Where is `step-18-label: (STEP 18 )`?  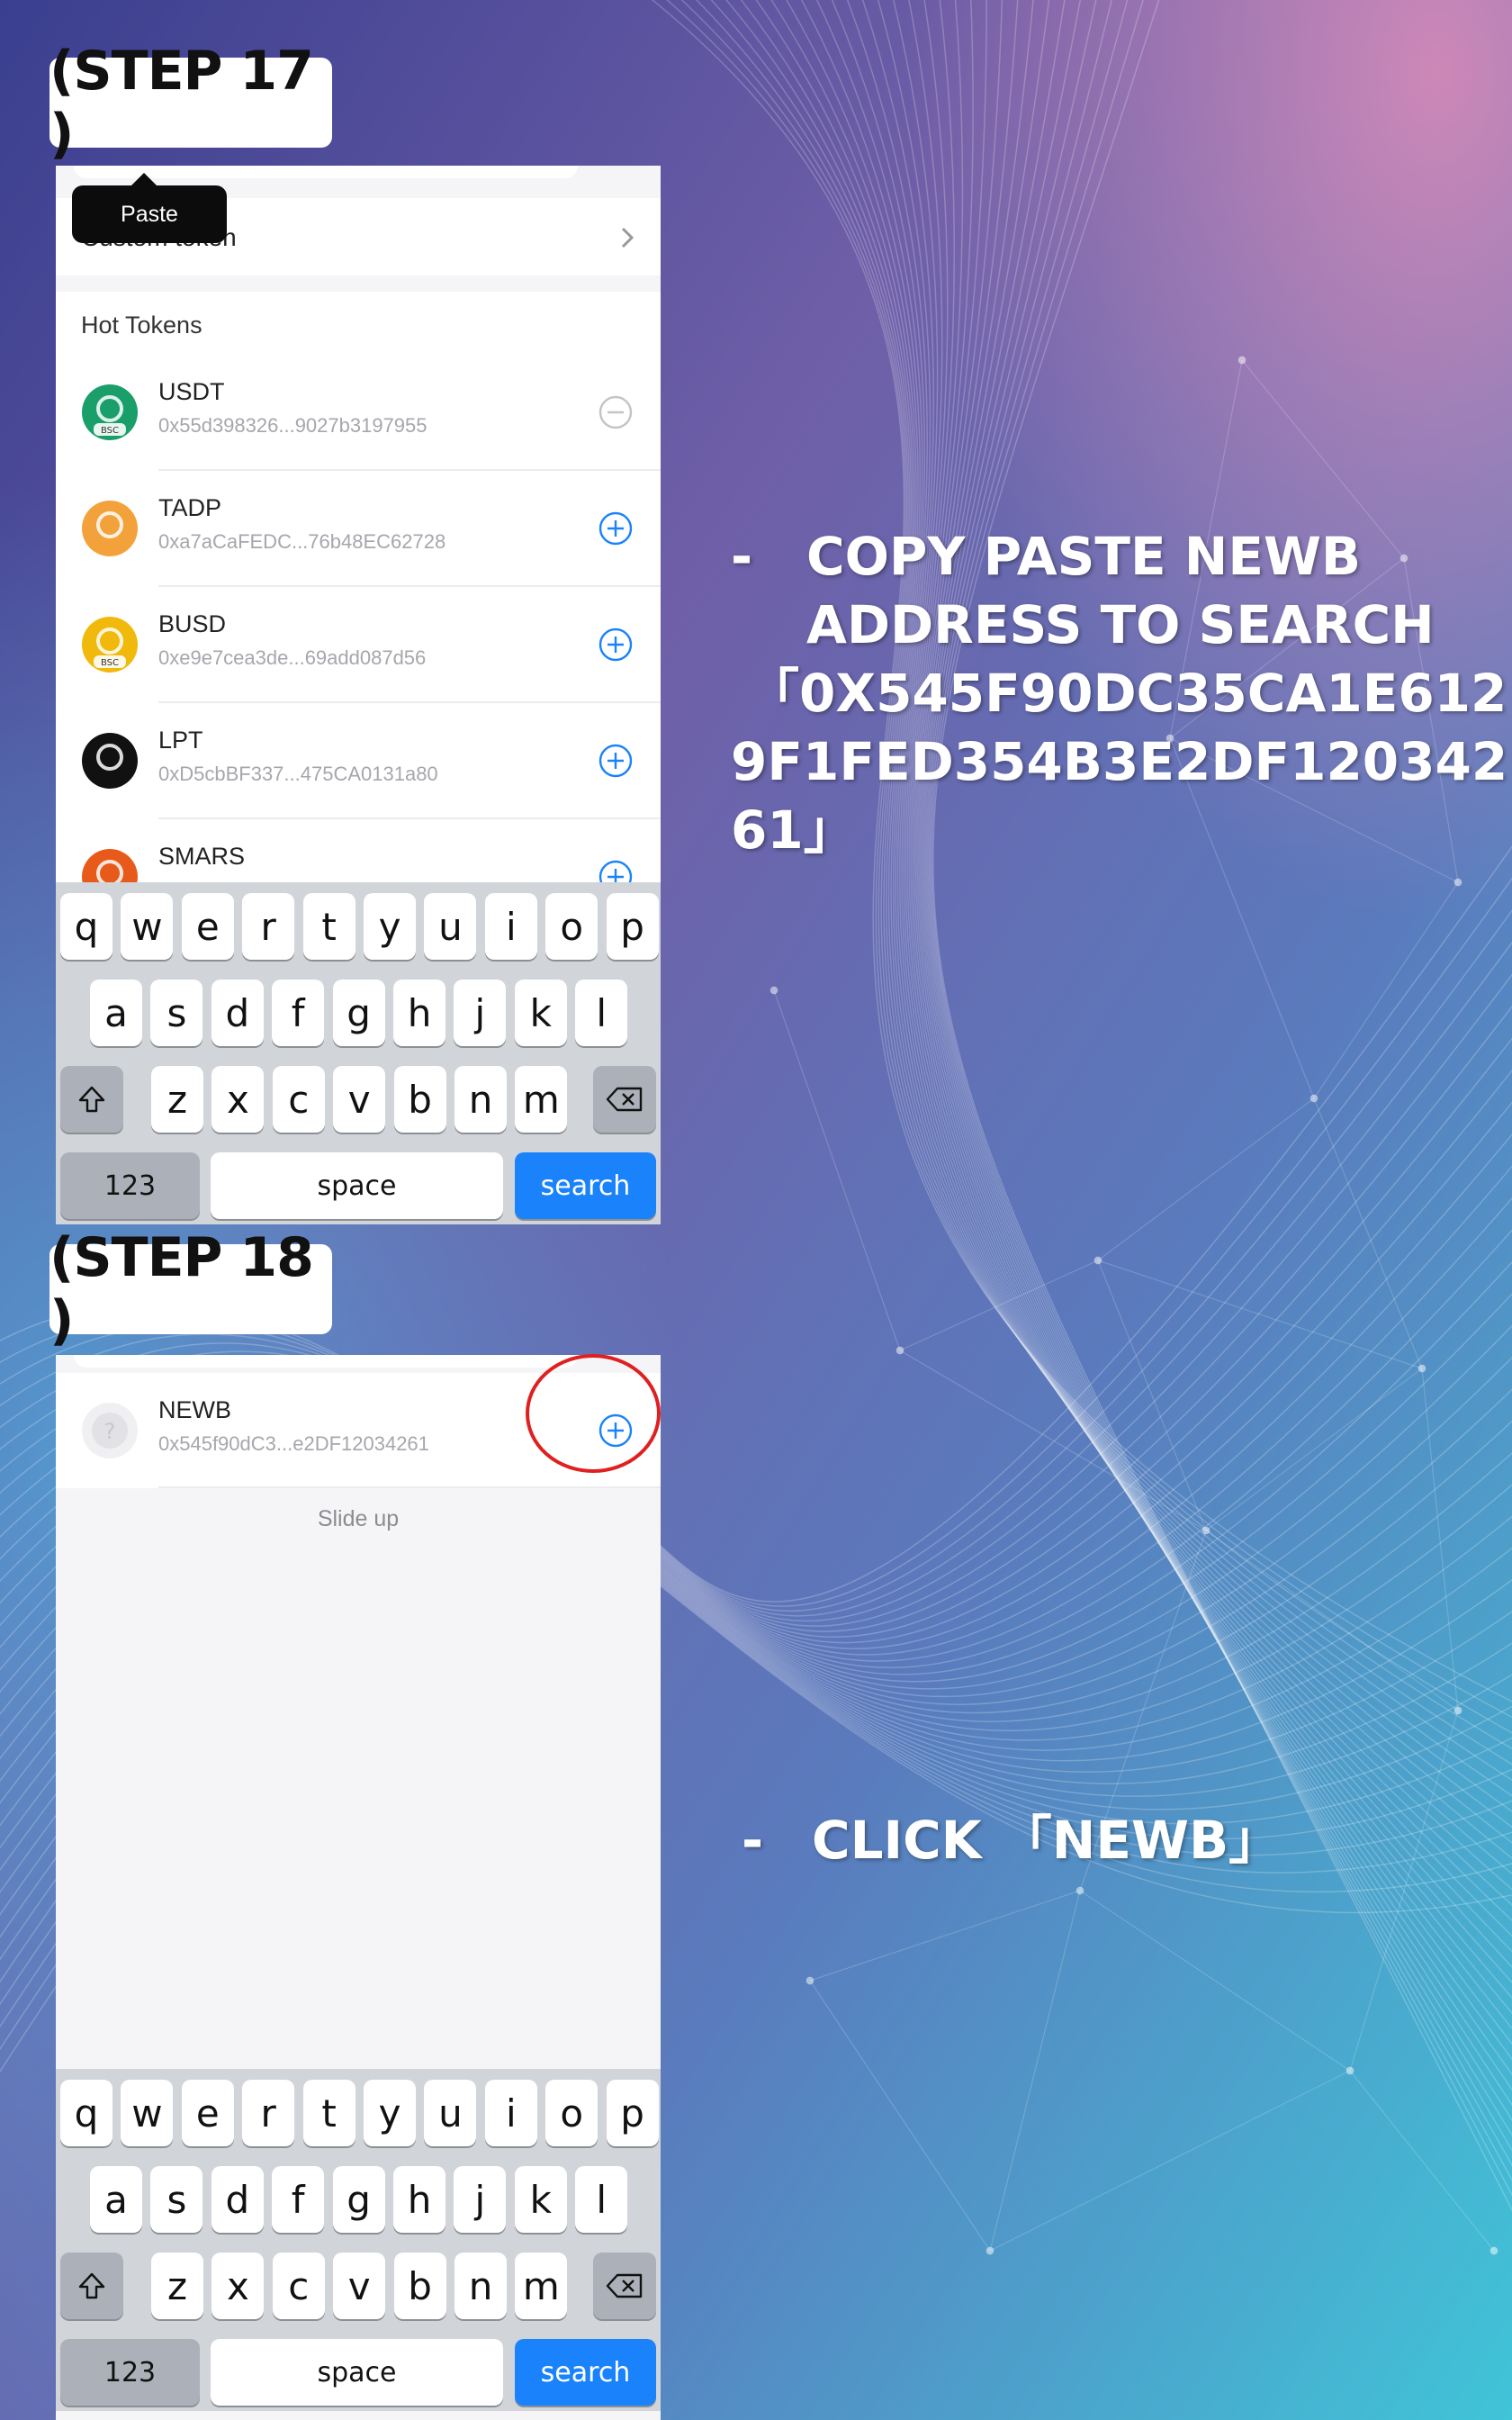 step-18-label: (STEP 18 ) is located at coordinates (191, 1289).